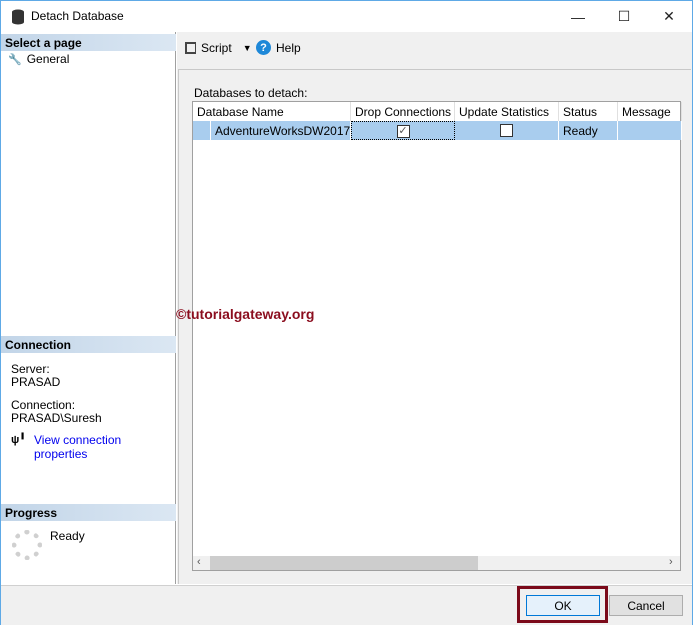  What do you see at coordinates (88, 344) in the screenshot?
I see `connection-header: Connection` at bounding box center [88, 344].